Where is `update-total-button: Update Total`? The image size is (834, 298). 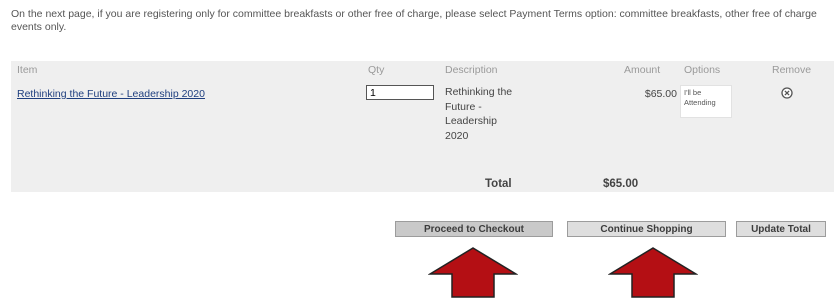
update-total-button: Update Total is located at coordinates (781, 229).